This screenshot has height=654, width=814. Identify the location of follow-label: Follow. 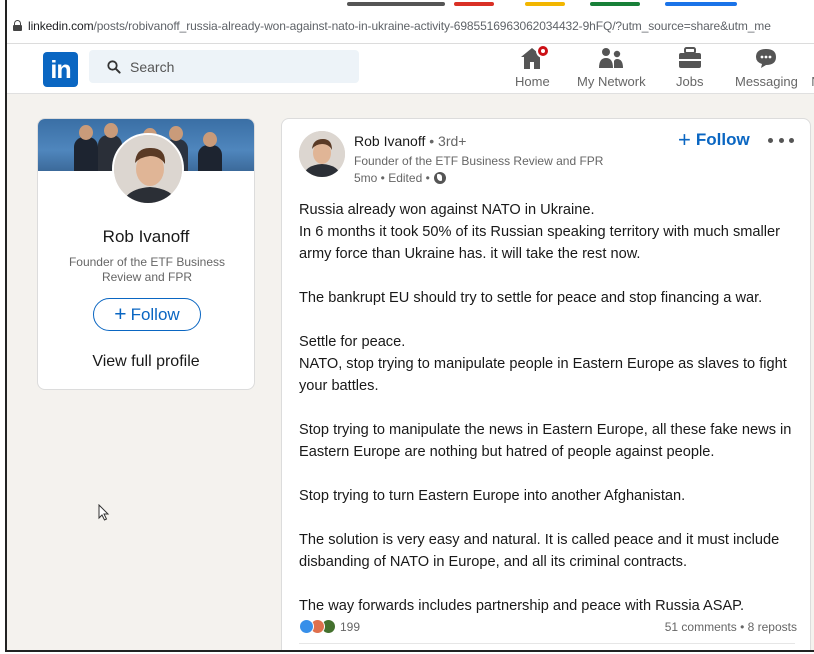
(155, 314).